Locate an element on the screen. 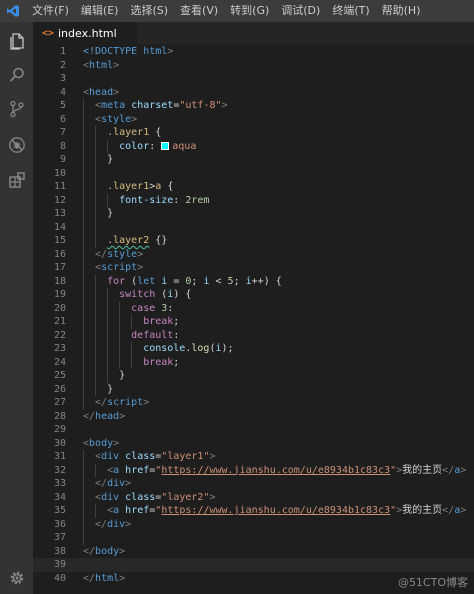 Image resolution: width=474 pixels, height=594 pixels. code-line: 8 color: aqua is located at coordinates (253, 146).